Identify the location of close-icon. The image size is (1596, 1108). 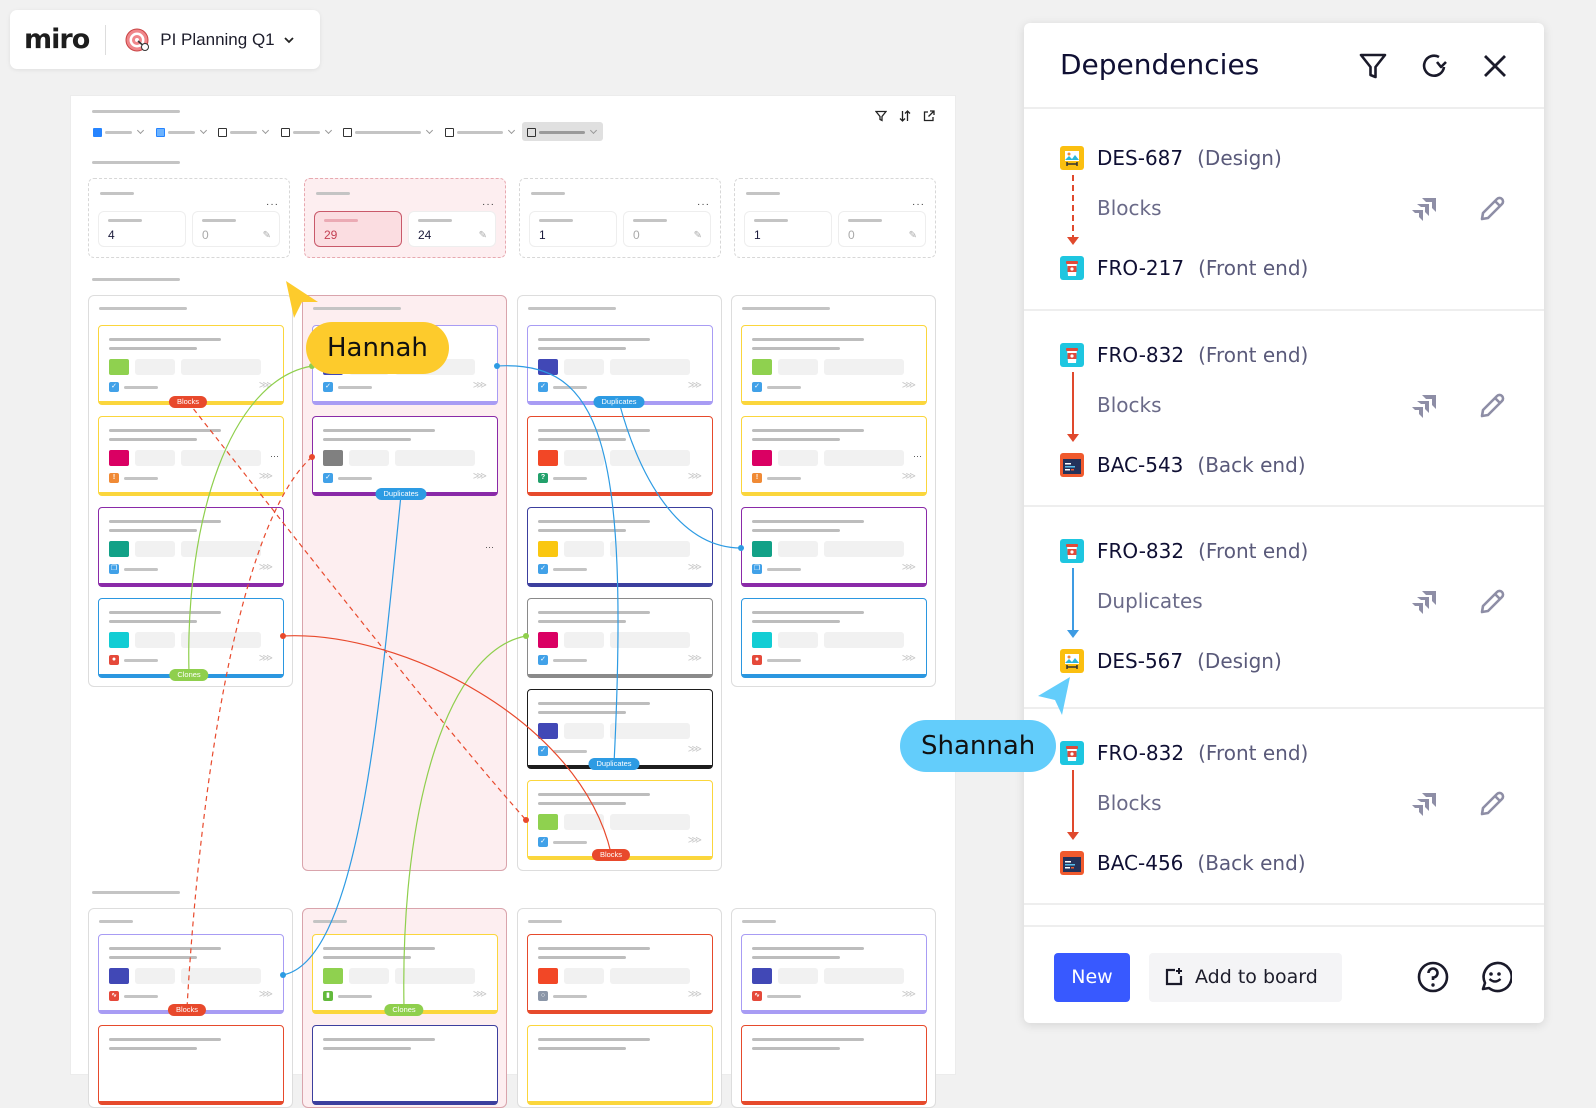
(1495, 66).